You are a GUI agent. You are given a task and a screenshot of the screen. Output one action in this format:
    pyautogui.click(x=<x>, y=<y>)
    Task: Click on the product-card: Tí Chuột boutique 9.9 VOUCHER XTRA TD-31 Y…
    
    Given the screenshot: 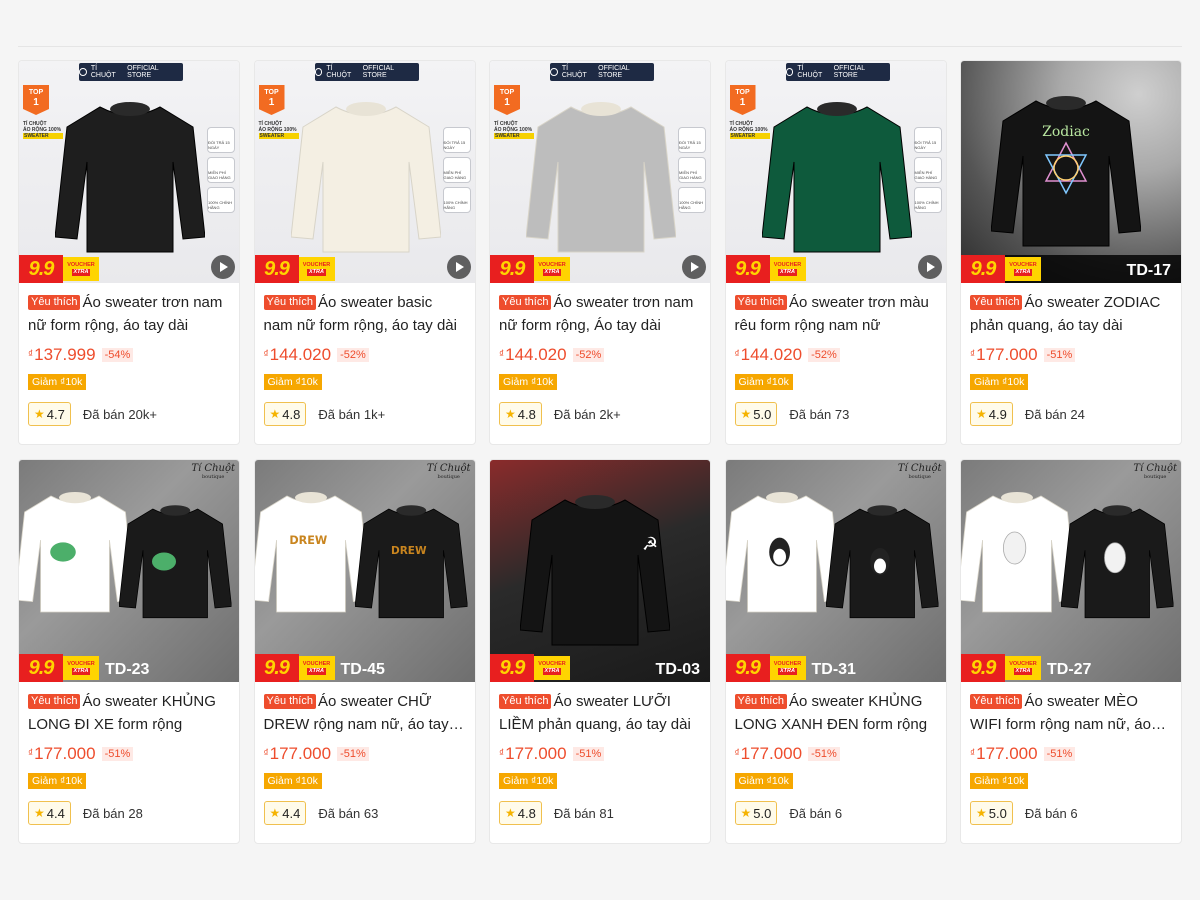 What is the action you would take?
    pyautogui.click(x=835, y=651)
    